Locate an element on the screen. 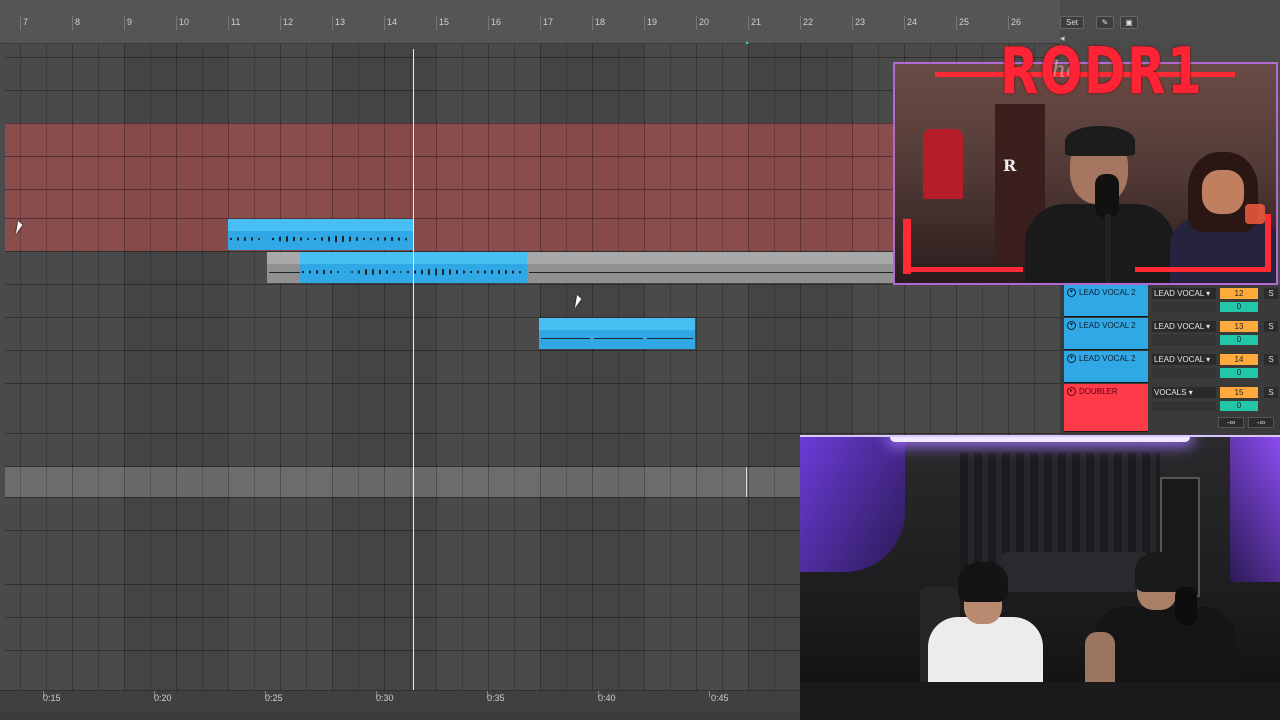 This screenshot has height=720, width=1280. time-label: 0:25 is located at coordinates (274, 698).